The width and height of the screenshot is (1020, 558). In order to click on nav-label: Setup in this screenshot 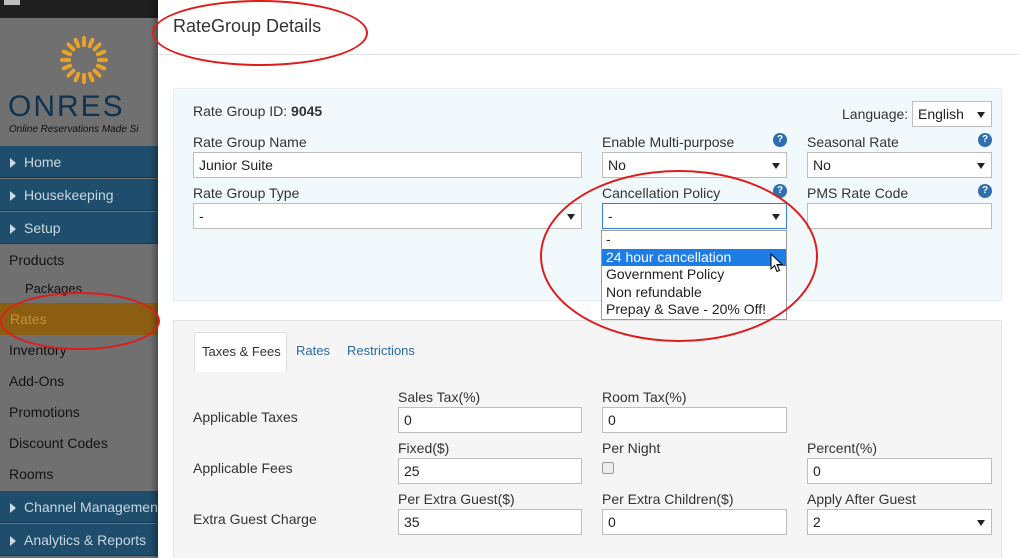, I will do `click(42, 228)`.